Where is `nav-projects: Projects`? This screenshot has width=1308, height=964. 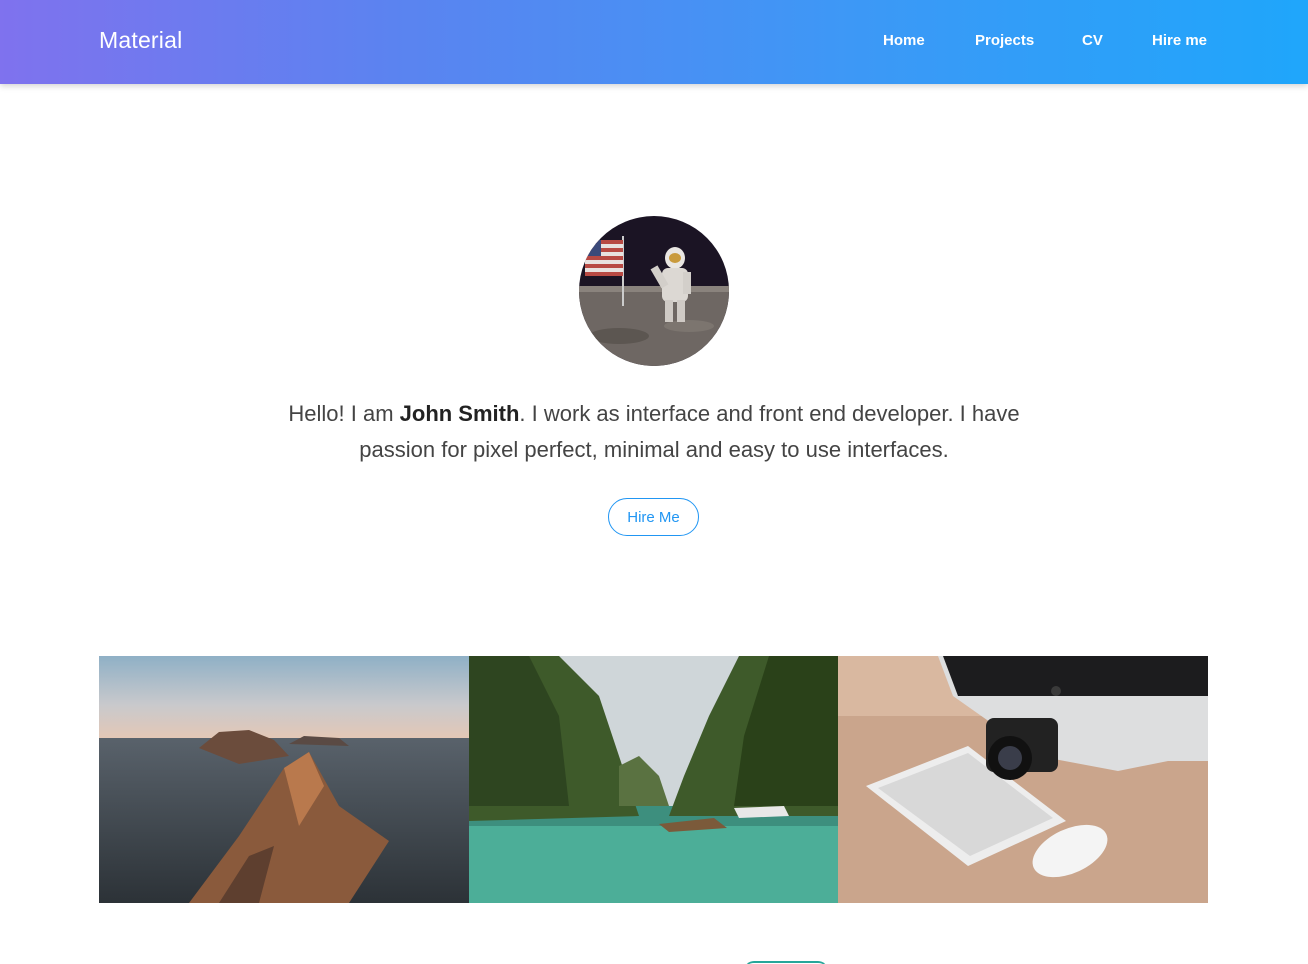
nav-projects: Projects is located at coordinates (1004, 40).